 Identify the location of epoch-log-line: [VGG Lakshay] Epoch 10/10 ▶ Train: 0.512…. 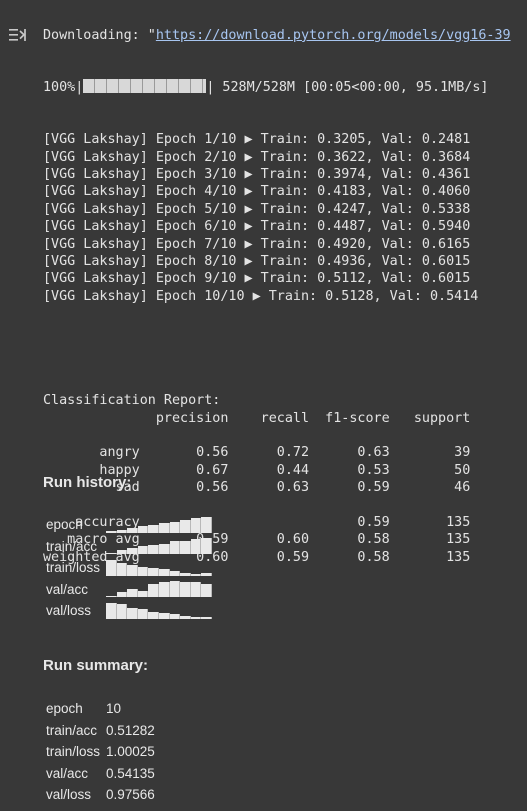
(261, 296).